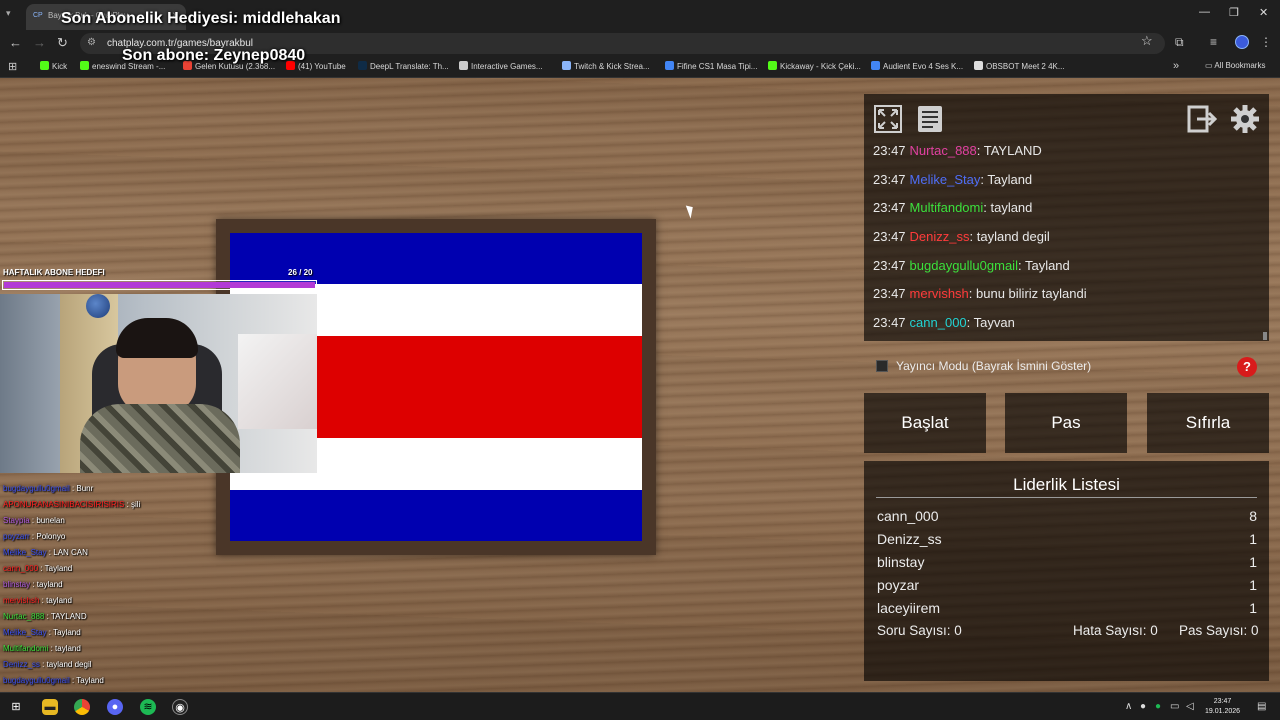 This screenshot has width=1280, height=720. What do you see at coordinates (53, 66) in the screenshot?
I see `bookmark-0: Kick` at bounding box center [53, 66].